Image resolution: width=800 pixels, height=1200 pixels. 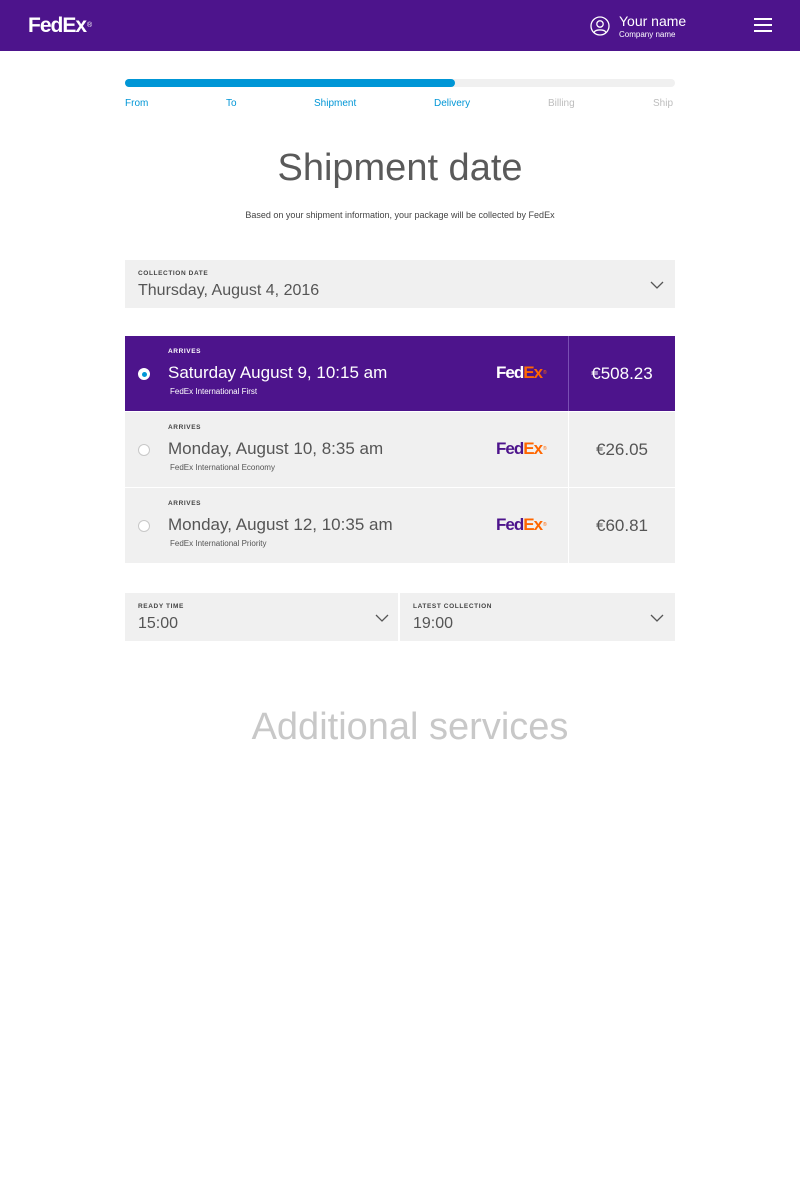 I want to click on latest-collection-dropdown: LATEST COLLECTION 19:00, so click(x=537, y=617).